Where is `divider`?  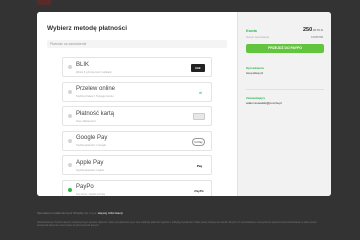 divider is located at coordinates (285, 89).